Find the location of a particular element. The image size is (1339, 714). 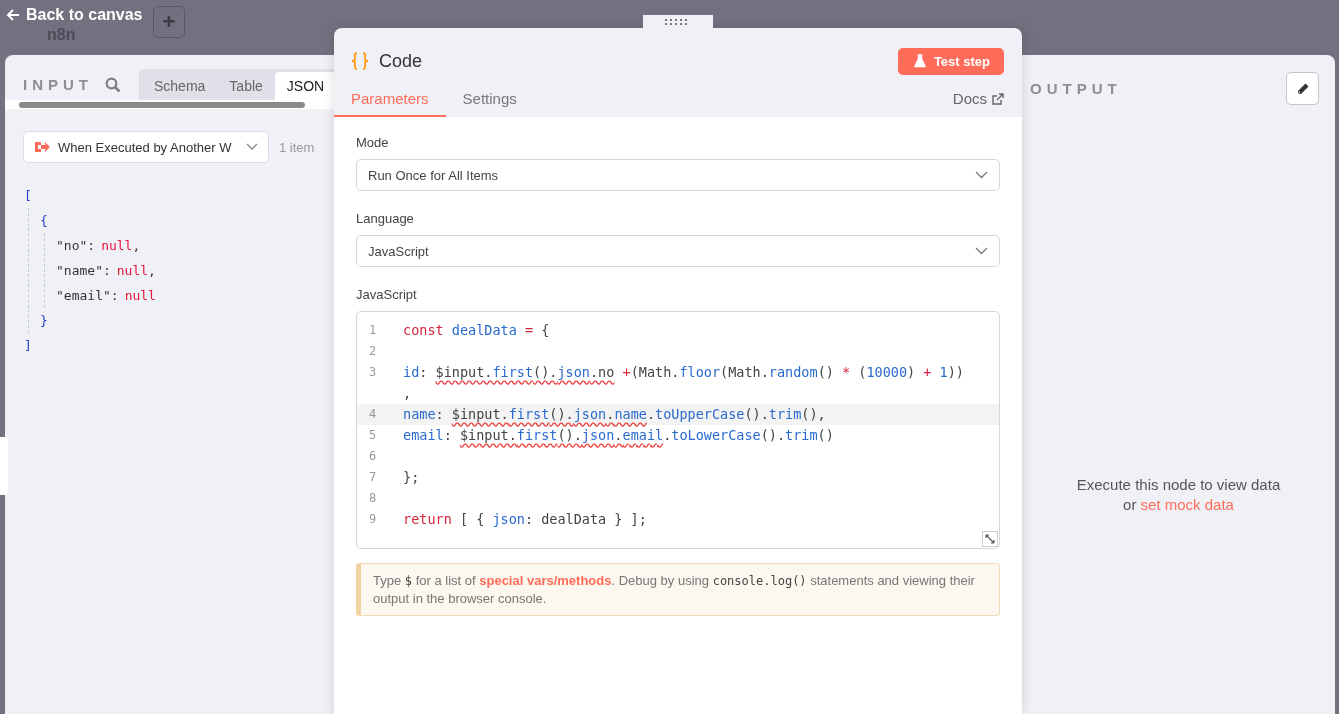

resize-icon is located at coordinates (990, 539).